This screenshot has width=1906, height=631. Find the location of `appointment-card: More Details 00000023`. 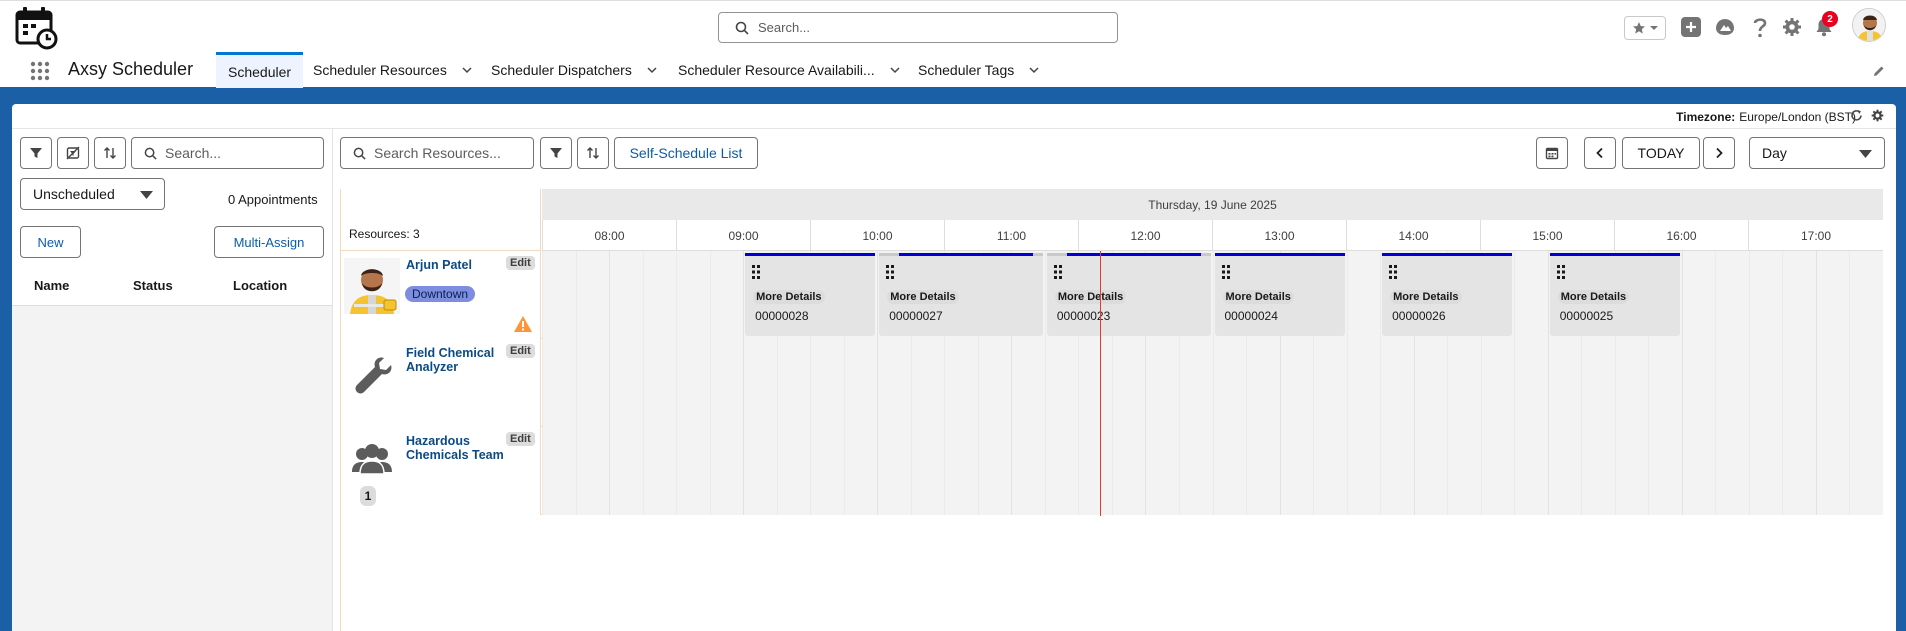

appointment-card: More Details 00000023 is located at coordinates (1128, 294).